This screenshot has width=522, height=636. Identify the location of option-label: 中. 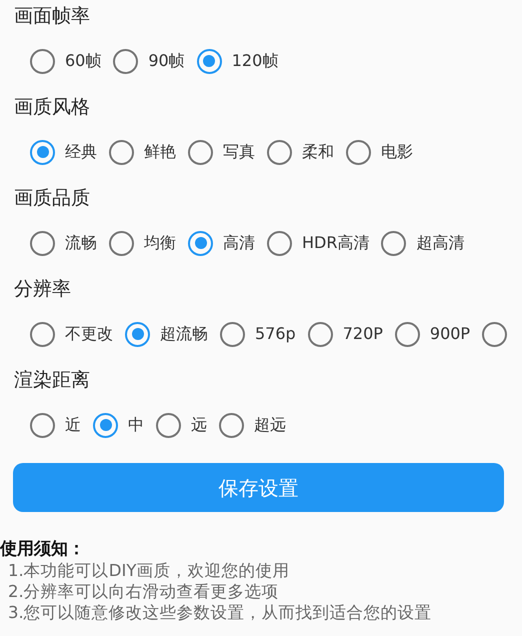
(136, 425).